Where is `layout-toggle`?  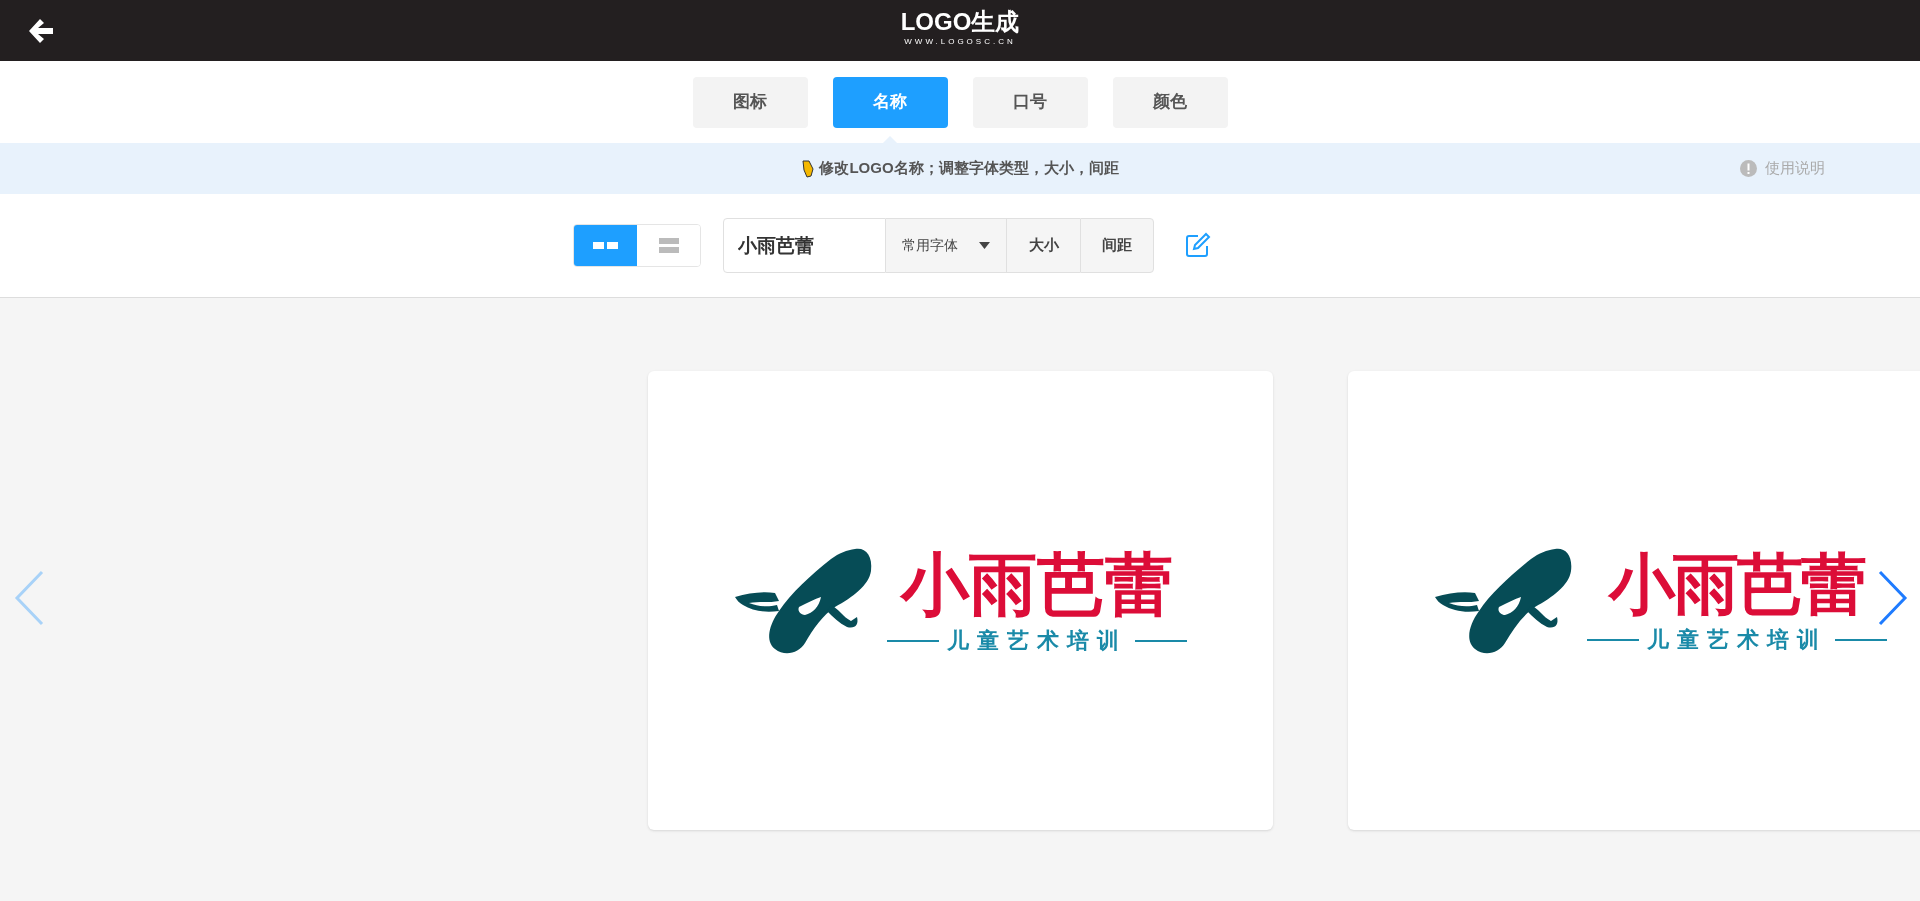
layout-toggle is located at coordinates (605, 245).